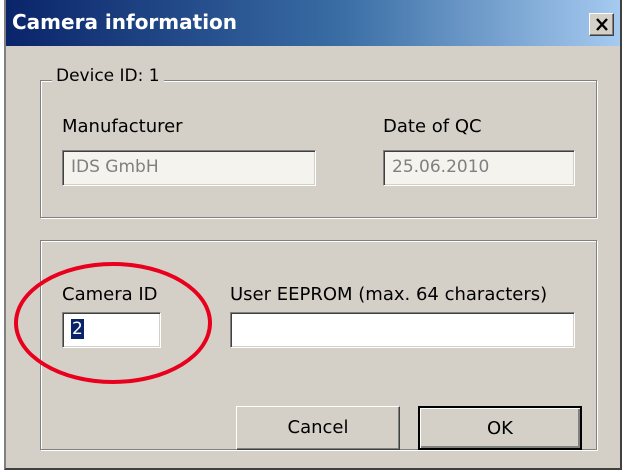 The height and width of the screenshot is (474, 628). What do you see at coordinates (110, 294) in the screenshot?
I see `camera-id-label: Camera ID` at bounding box center [110, 294].